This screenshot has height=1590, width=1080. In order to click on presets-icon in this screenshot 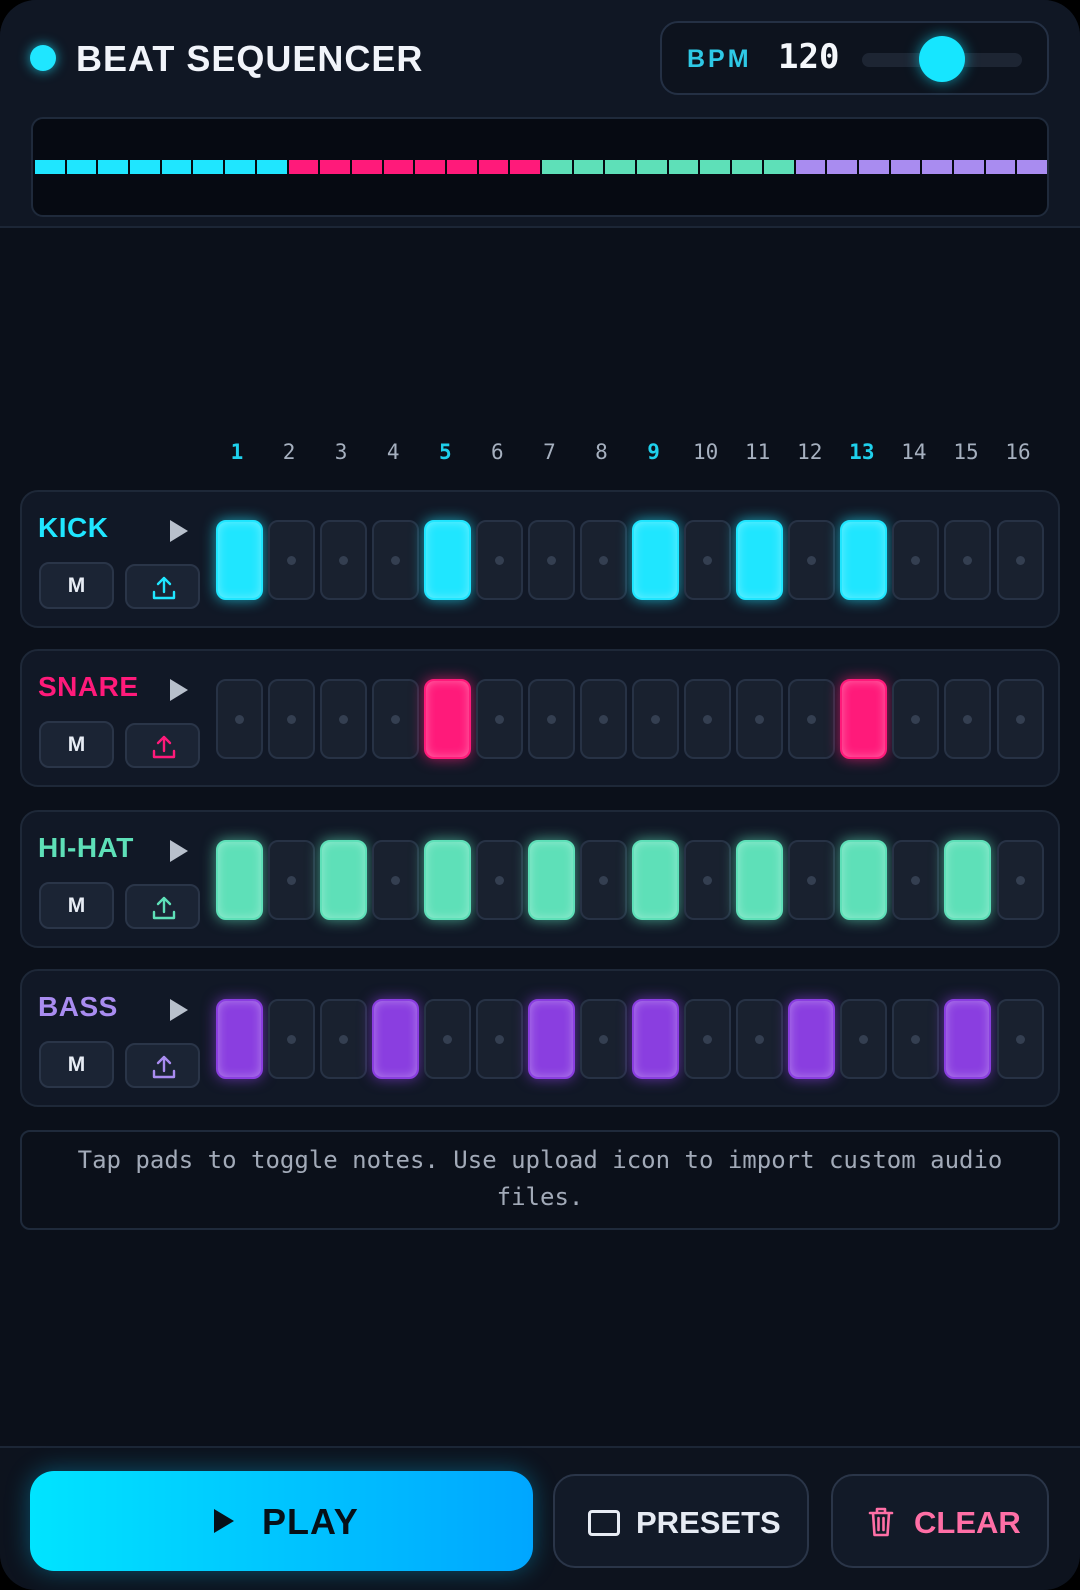, I will do `click(604, 1523)`.